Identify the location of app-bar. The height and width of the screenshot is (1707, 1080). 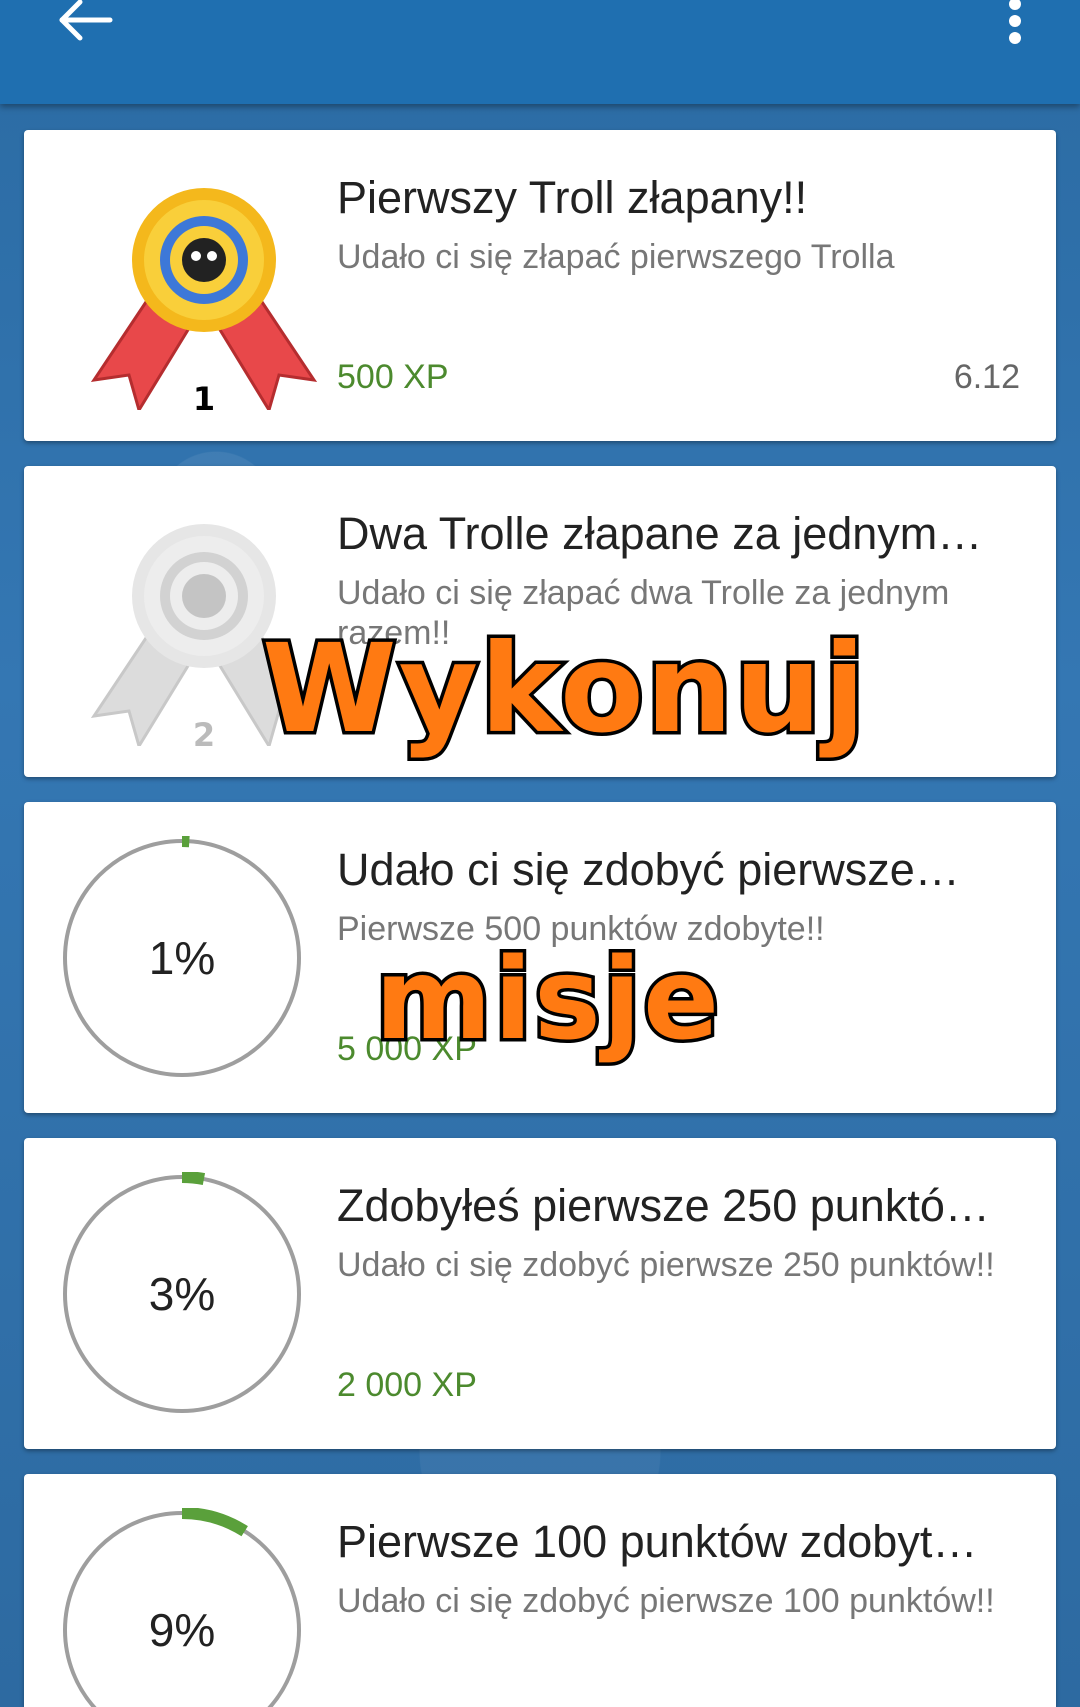
(540, 52).